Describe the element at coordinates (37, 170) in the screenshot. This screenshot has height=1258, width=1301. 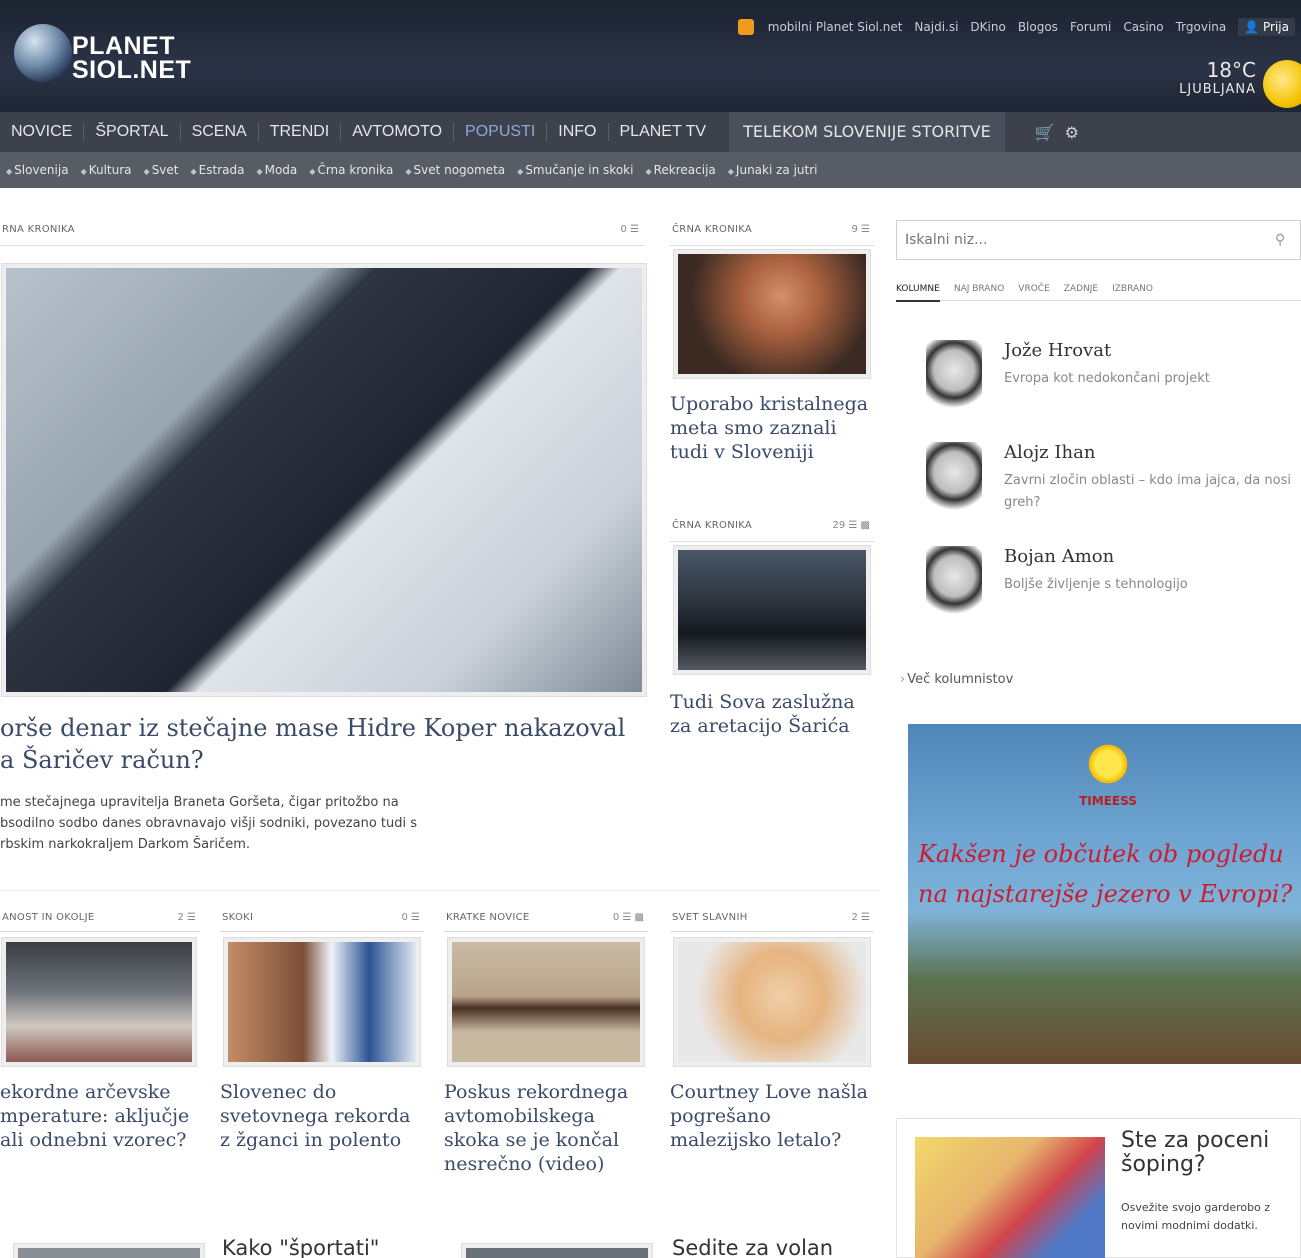
I see `subnav-item: Slovenija` at that location.